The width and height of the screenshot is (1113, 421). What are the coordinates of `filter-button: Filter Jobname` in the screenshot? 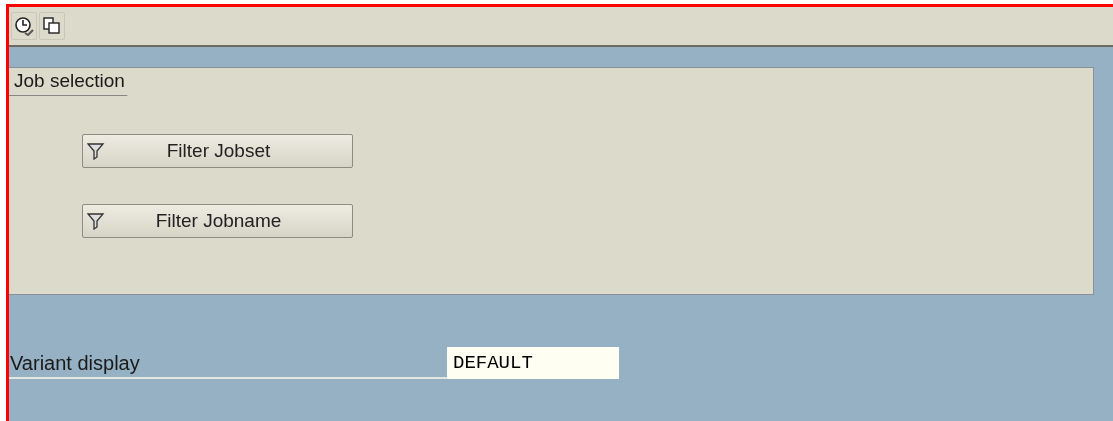 It's located at (217, 221).